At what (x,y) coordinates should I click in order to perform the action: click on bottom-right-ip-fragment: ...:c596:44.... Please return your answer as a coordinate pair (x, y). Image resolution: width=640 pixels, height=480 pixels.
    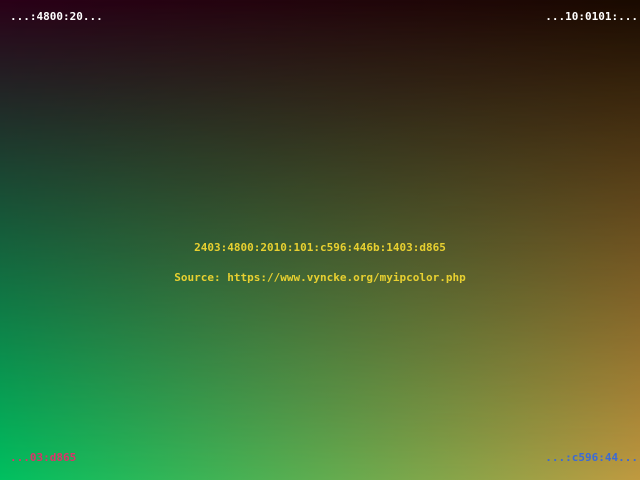
    Looking at the image, I should click on (591, 457).